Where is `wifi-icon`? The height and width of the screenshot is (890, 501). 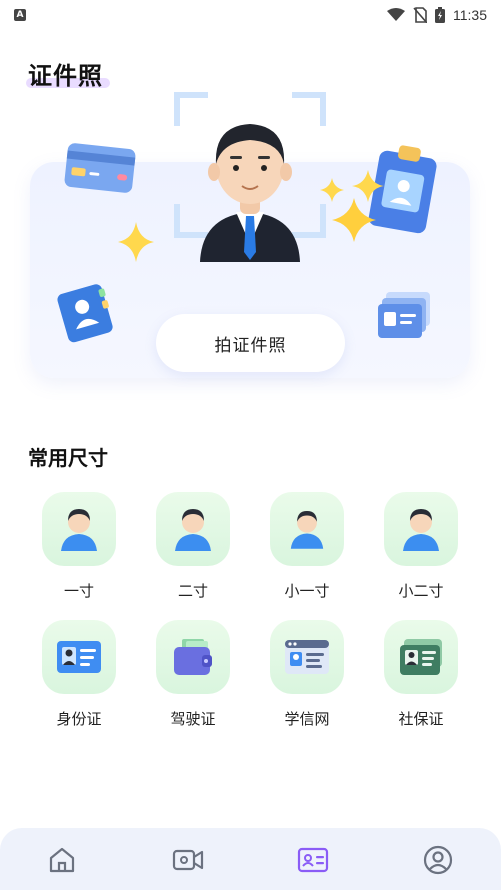
wifi-icon is located at coordinates (396, 14).